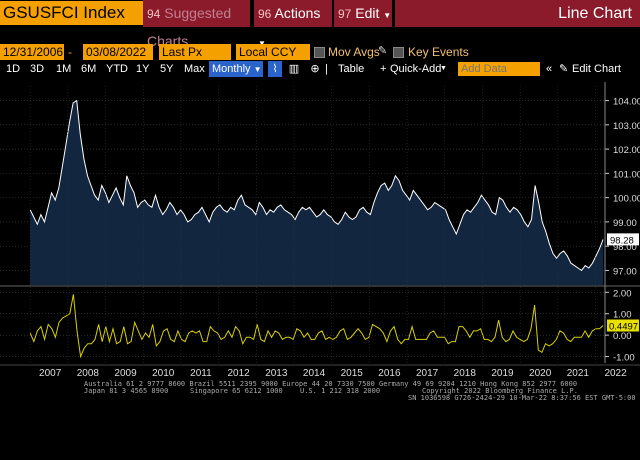 Image resolution: width=640 pixels, height=460 pixels. I want to click on footer-japan: Japan 81 3 4565 8900, so click(126, 391).